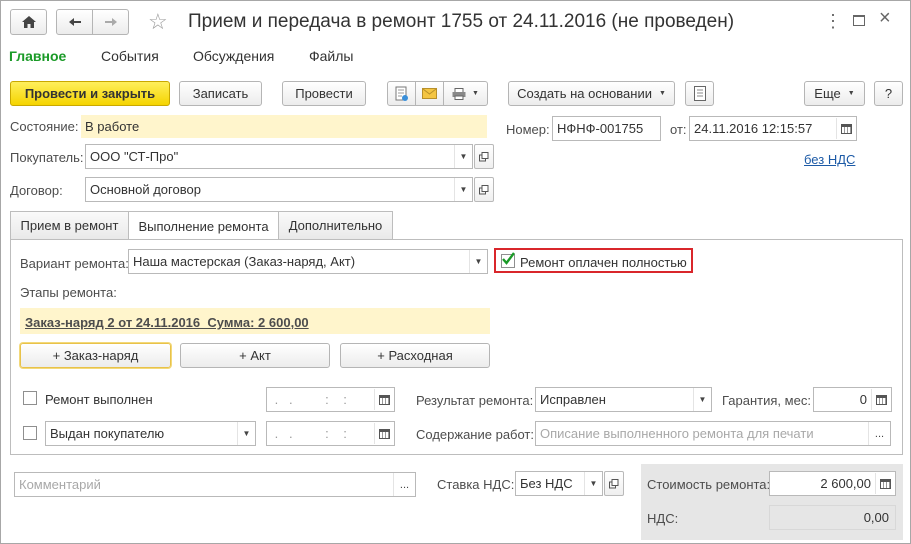 The image size is (911, 544). I want to click on variant-text: Наша мастерская (Заказ-наряд, Акт), so click(244, 261).